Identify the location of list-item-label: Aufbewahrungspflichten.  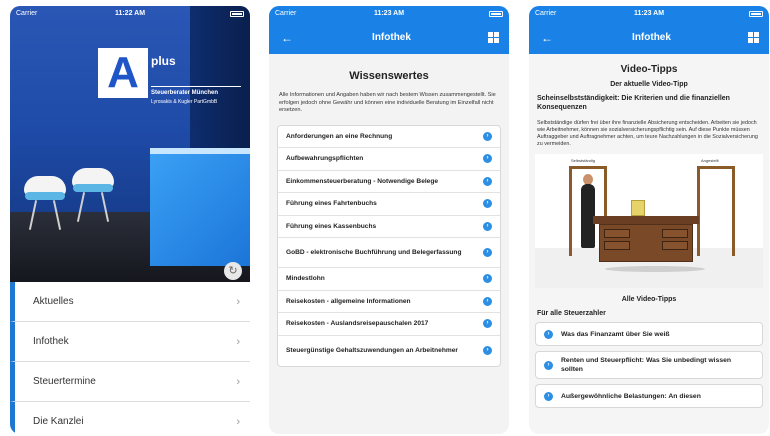
(325, 159).